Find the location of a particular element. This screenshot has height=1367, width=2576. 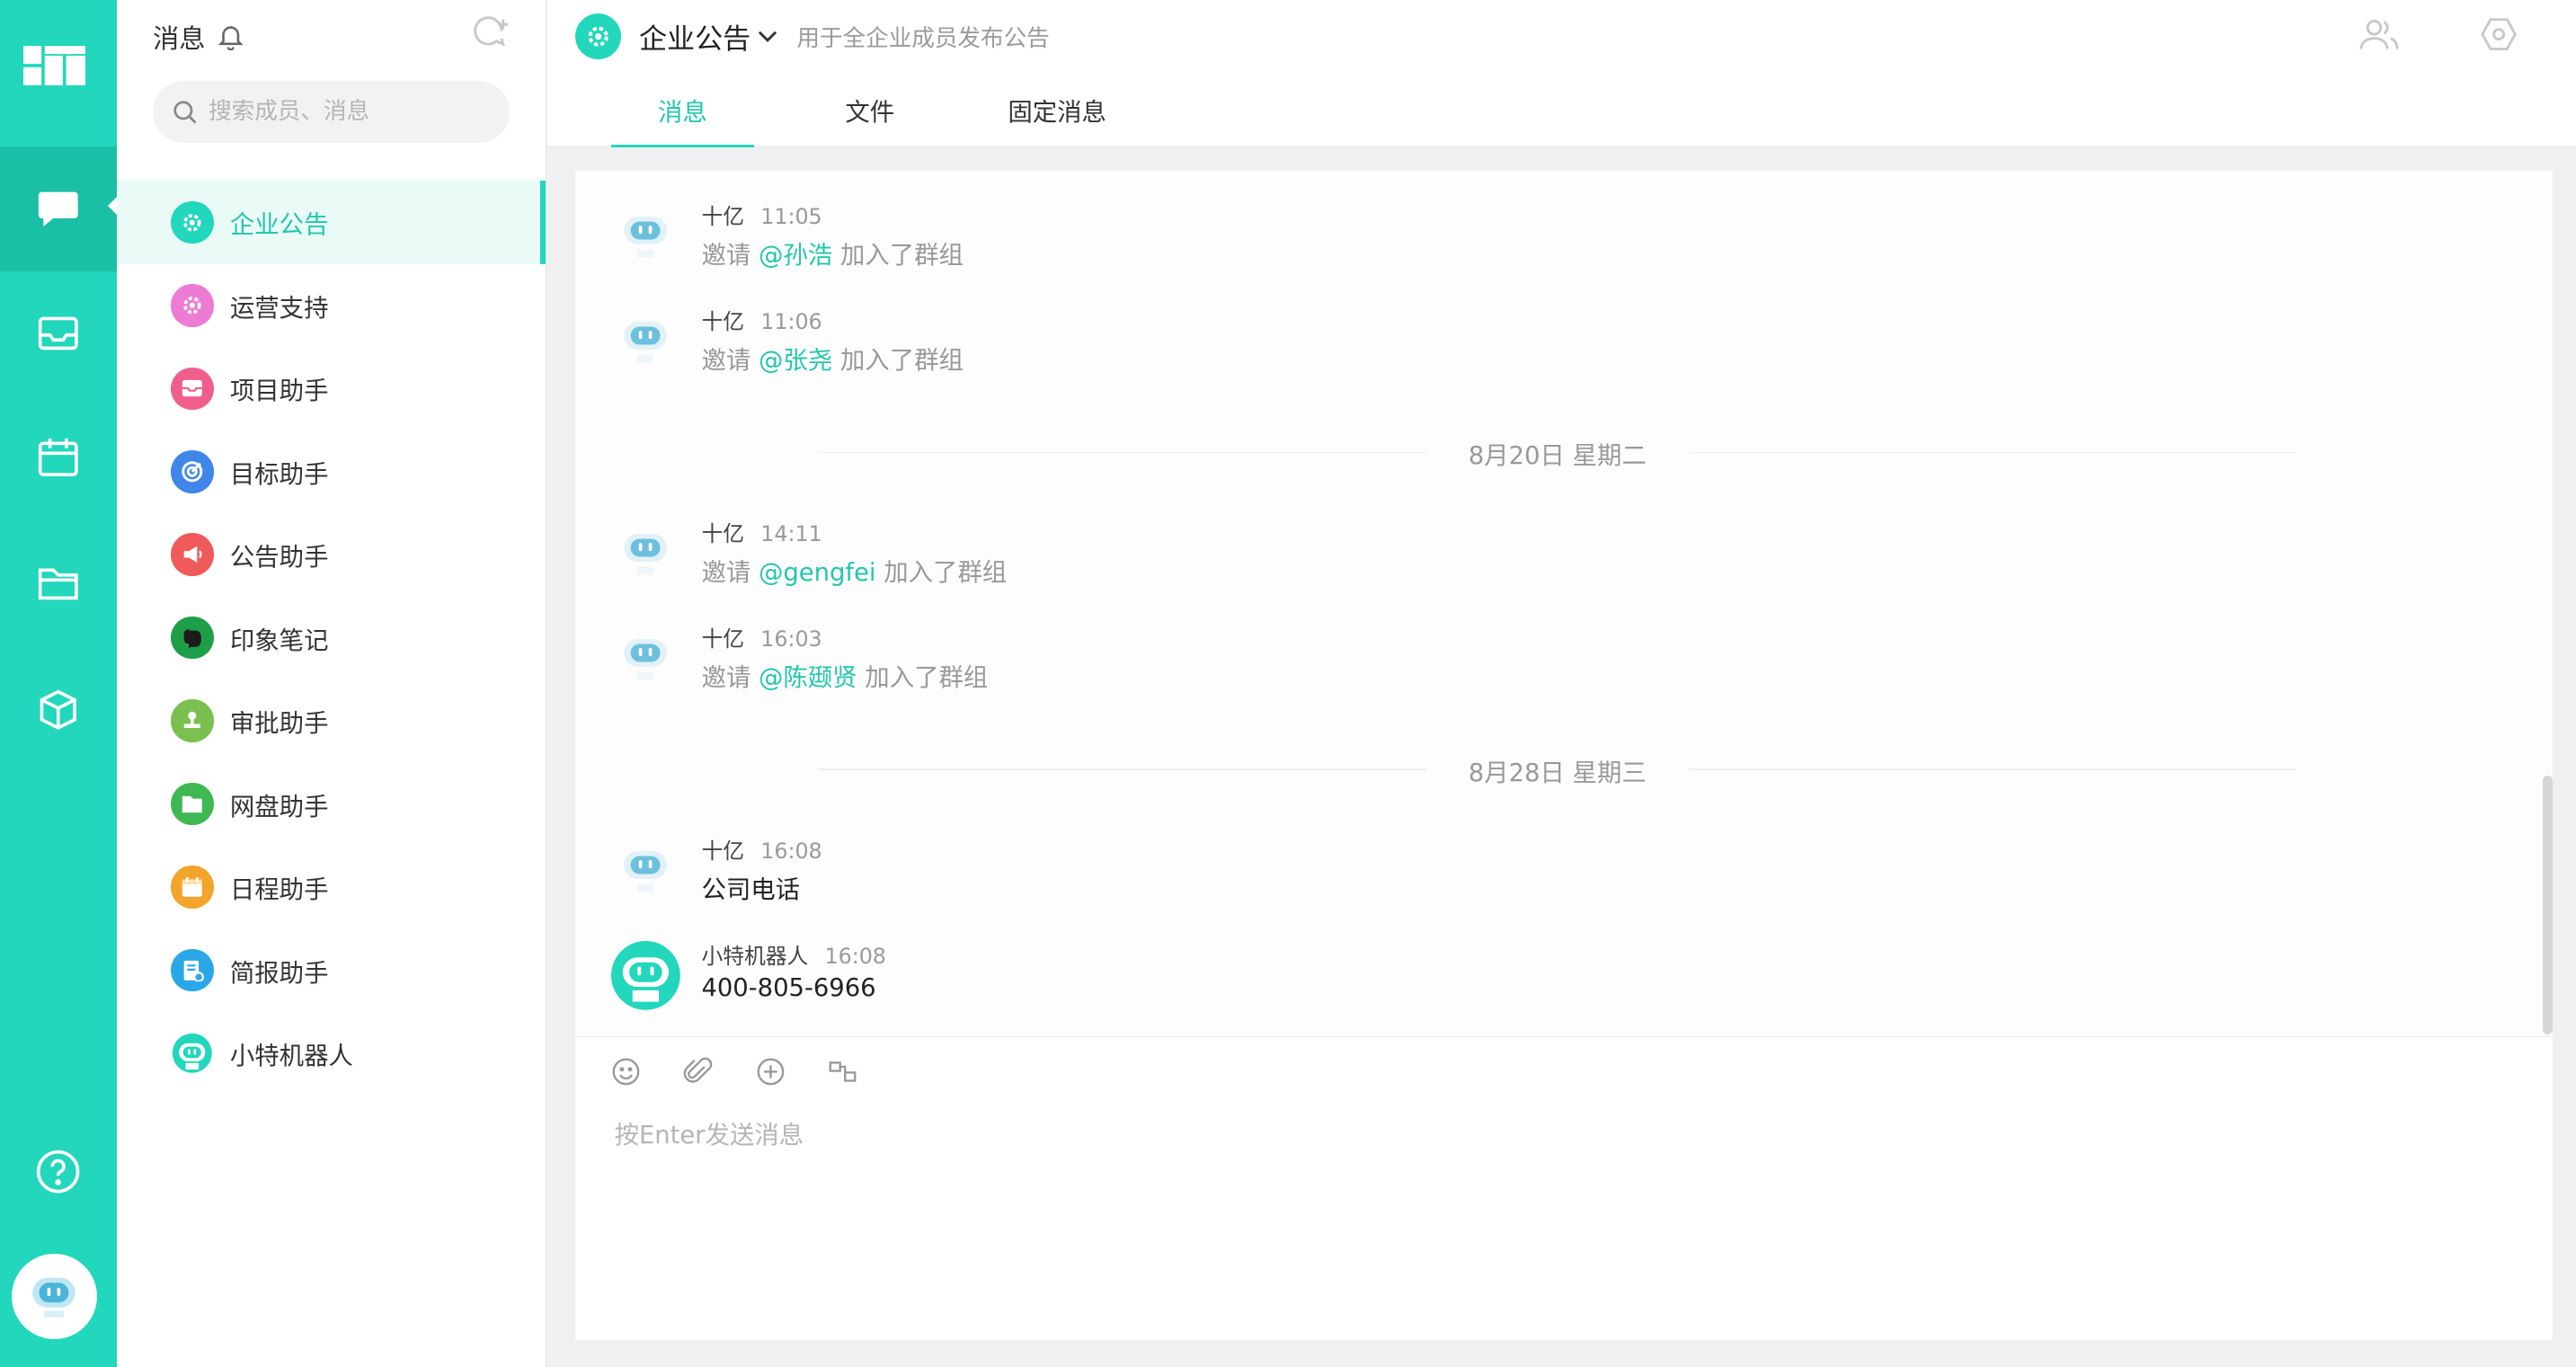

channel-title: 企业公告 用于全企业成员发布公告 is located at coordinates (812, 36).